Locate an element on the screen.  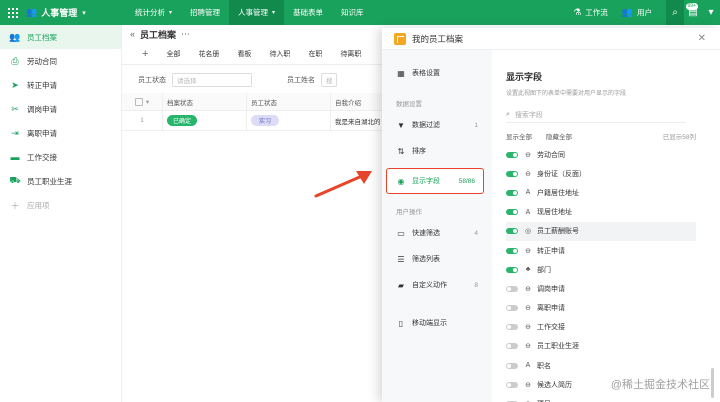
exit-icon: ⇥ is located at coordinates (15, 132).